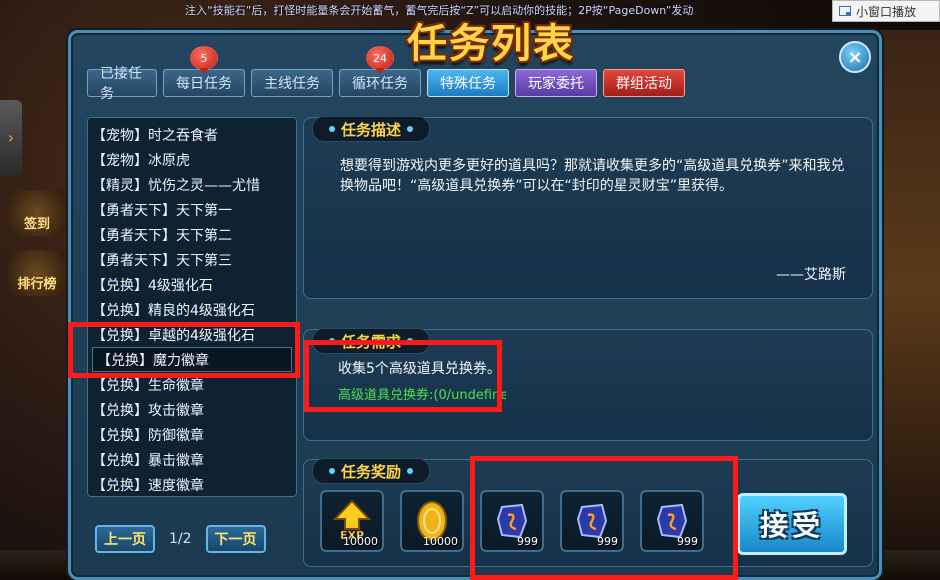 Image resolution: width=940 pixels, height=580 pixels. I want to click on close-button: ×, so click(855, 57).